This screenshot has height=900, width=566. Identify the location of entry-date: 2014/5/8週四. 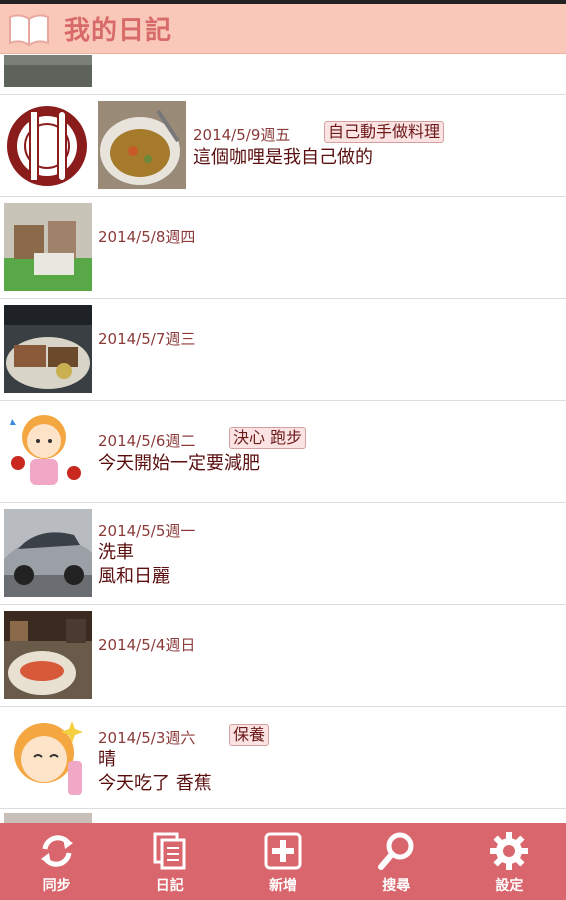
(147, 237).